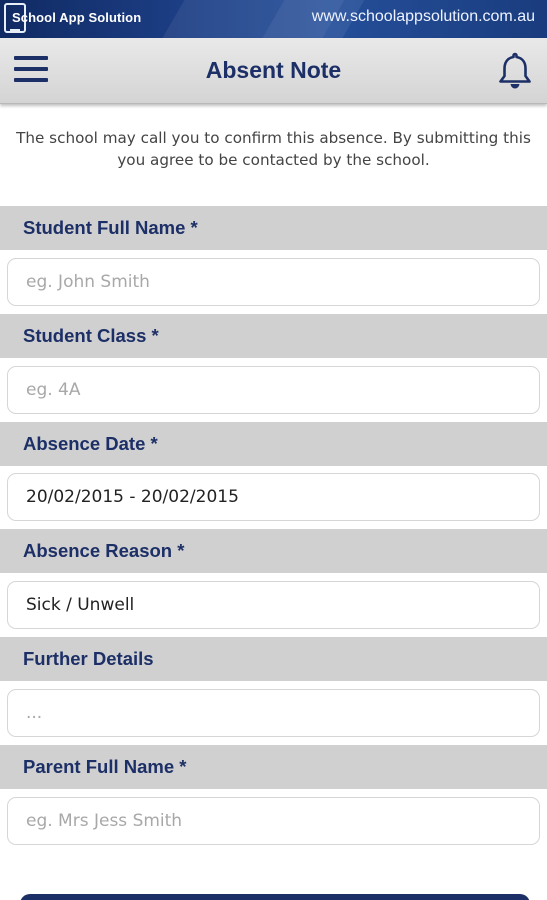  I want to click on bell-icon, so click(515, 71).